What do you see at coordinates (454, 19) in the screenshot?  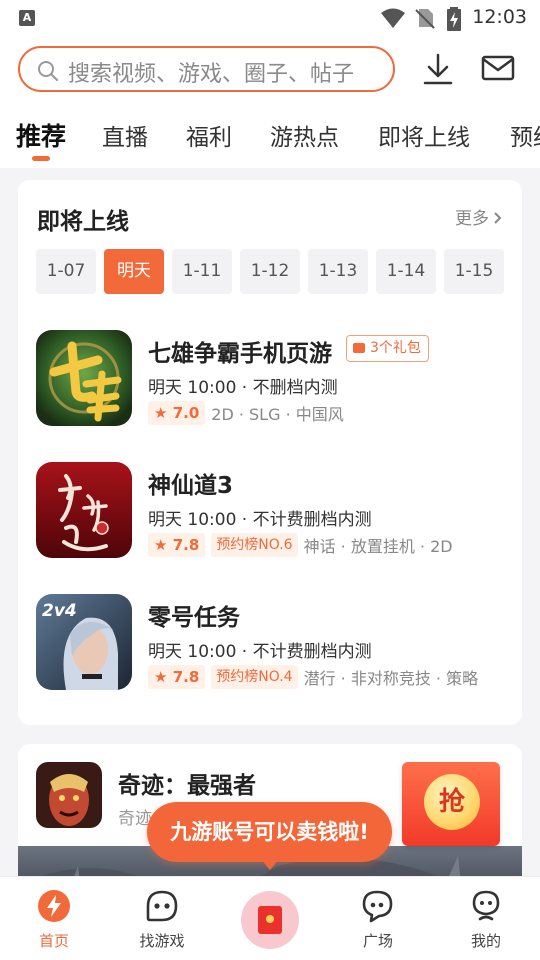 I see `battery-charging-icon` at bounding box center [454, 19].